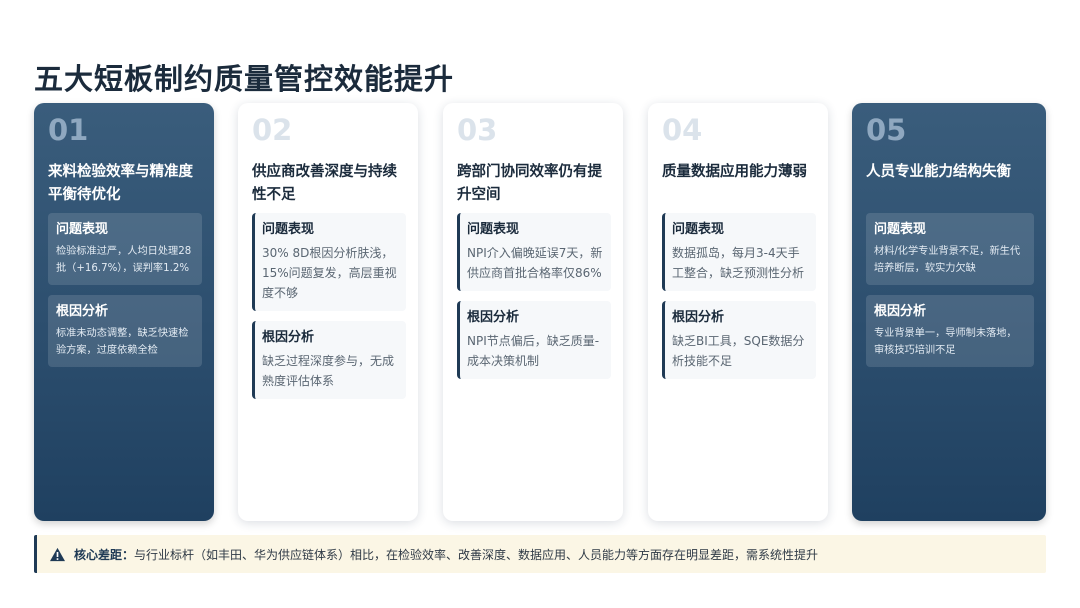 The width and height of the screenshot is (1080, 608). I want to click on card-heading: 跨部门协同效率仍有提升空间, so click(529, 183).